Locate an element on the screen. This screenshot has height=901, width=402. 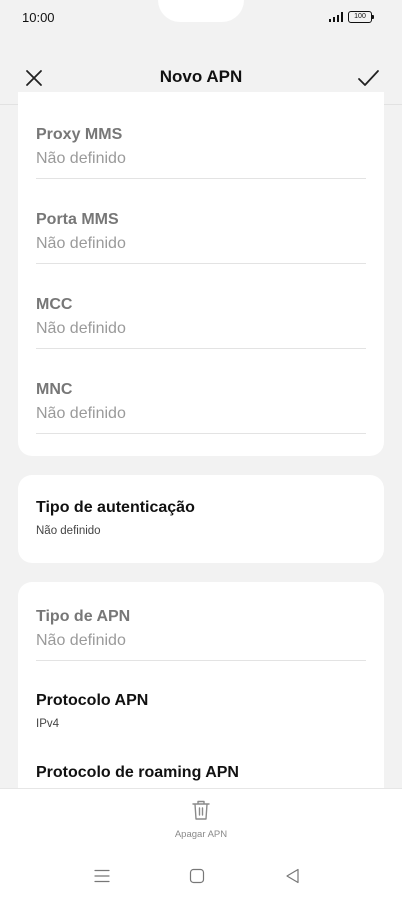
field-label: Tipo de APN is located at coordinates (83, 616).